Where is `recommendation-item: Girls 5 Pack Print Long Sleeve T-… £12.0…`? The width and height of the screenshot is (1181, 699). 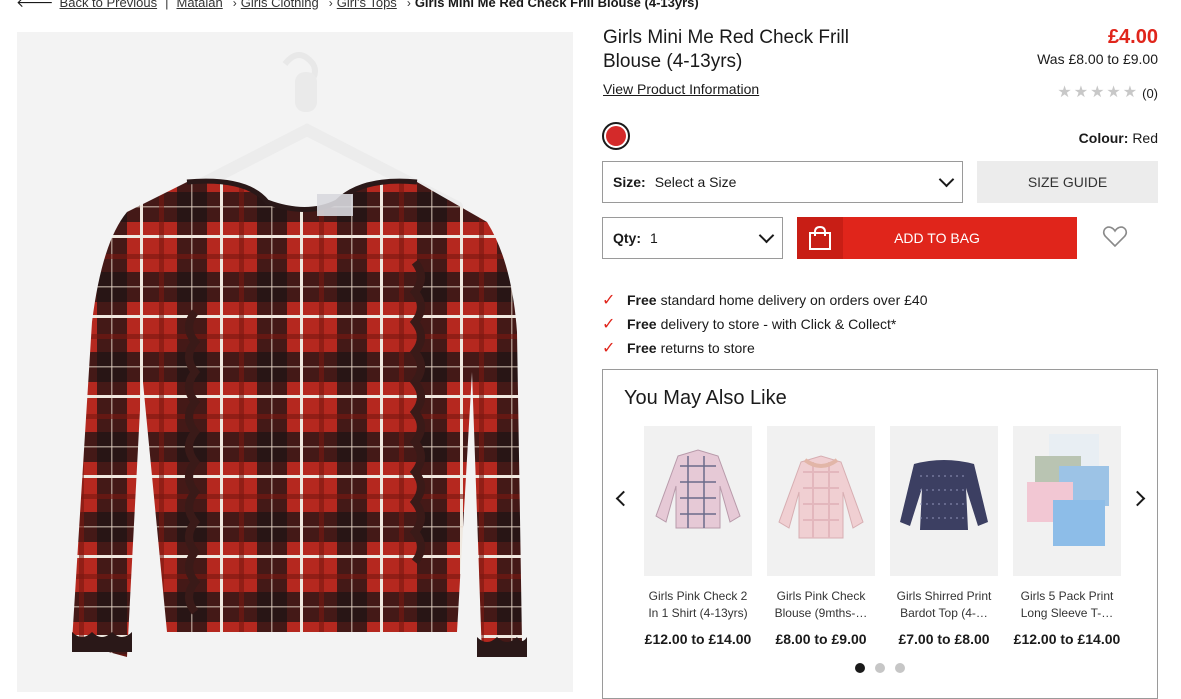
recommendation-item: Girls 5 Pack Print Long Sleeve T-… £12.0… is located at coordinates (1067, 536).